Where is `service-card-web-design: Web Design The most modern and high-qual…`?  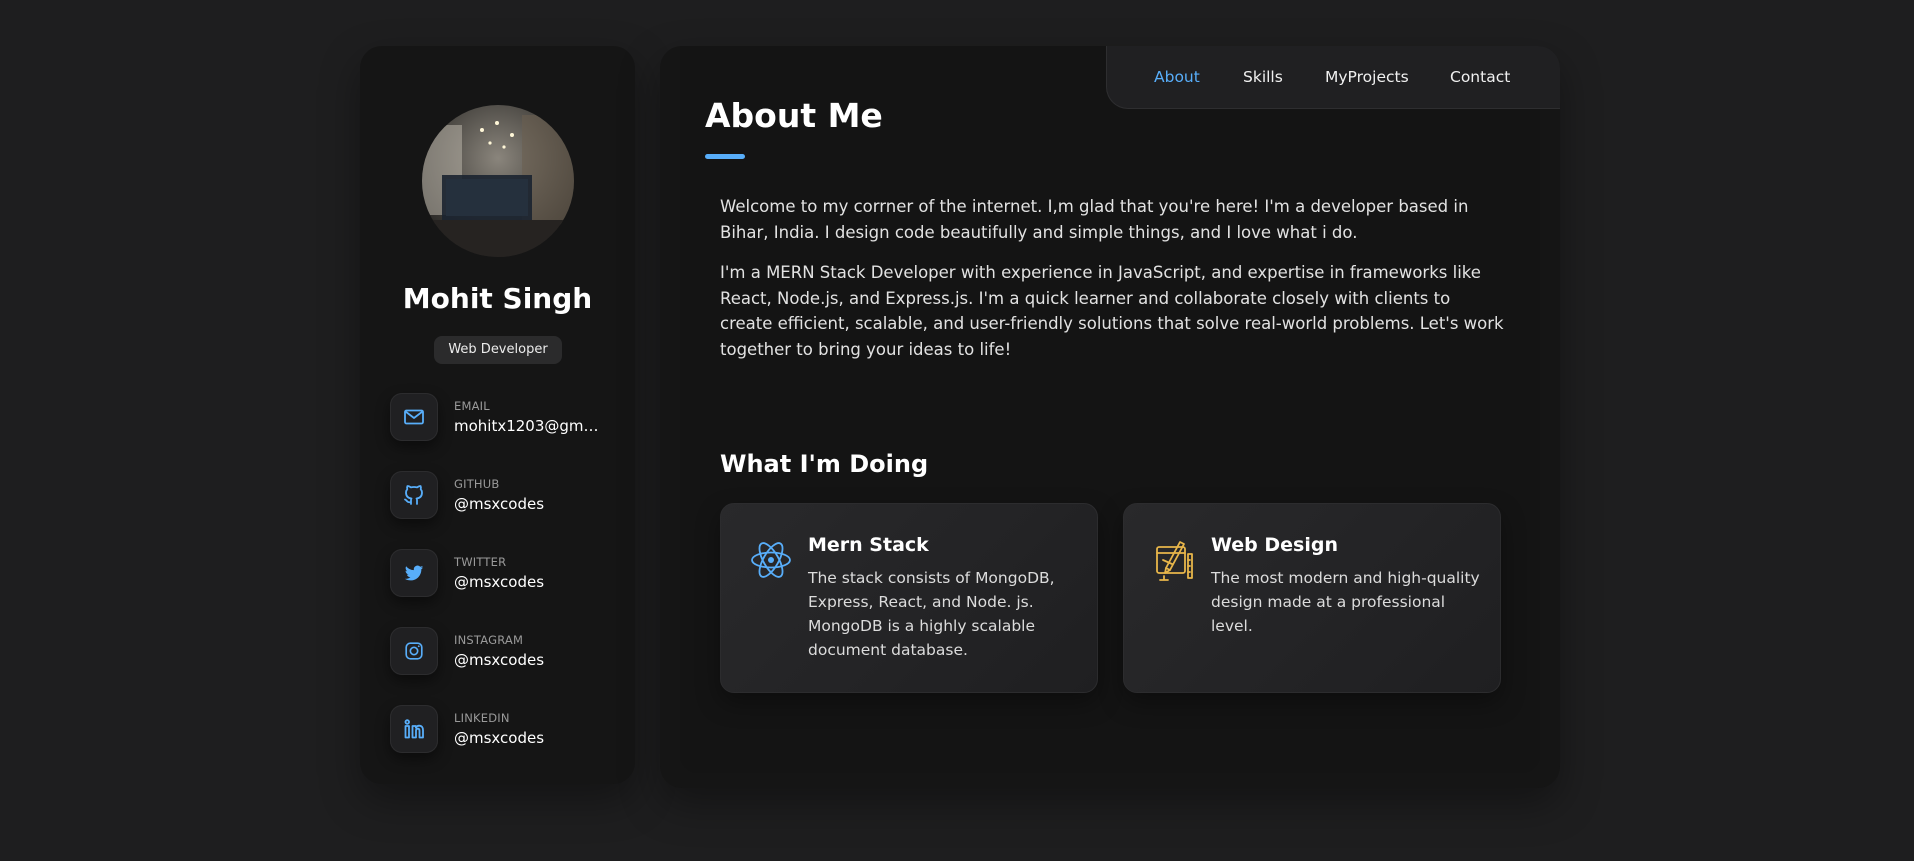
service-card-web-design: Web Design The most modern and high-qual… is located at coordinates (1312, 598).